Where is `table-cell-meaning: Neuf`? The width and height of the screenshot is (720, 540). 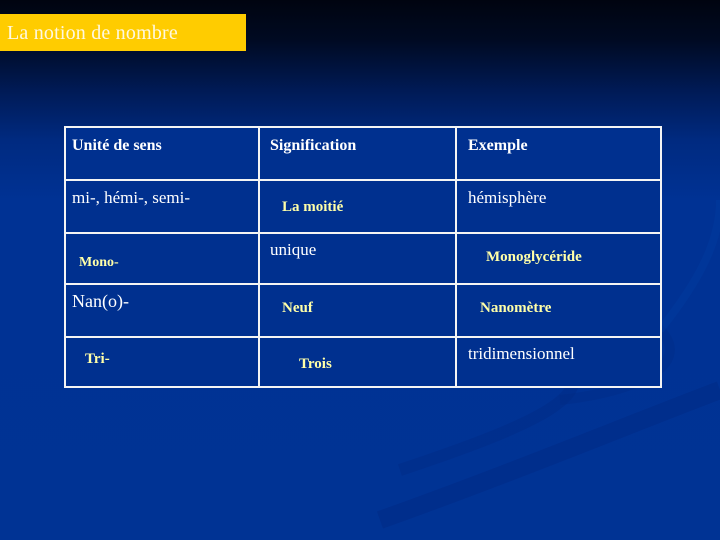 table-cell-meaning: Neuf is located at coordinates (297, 308).